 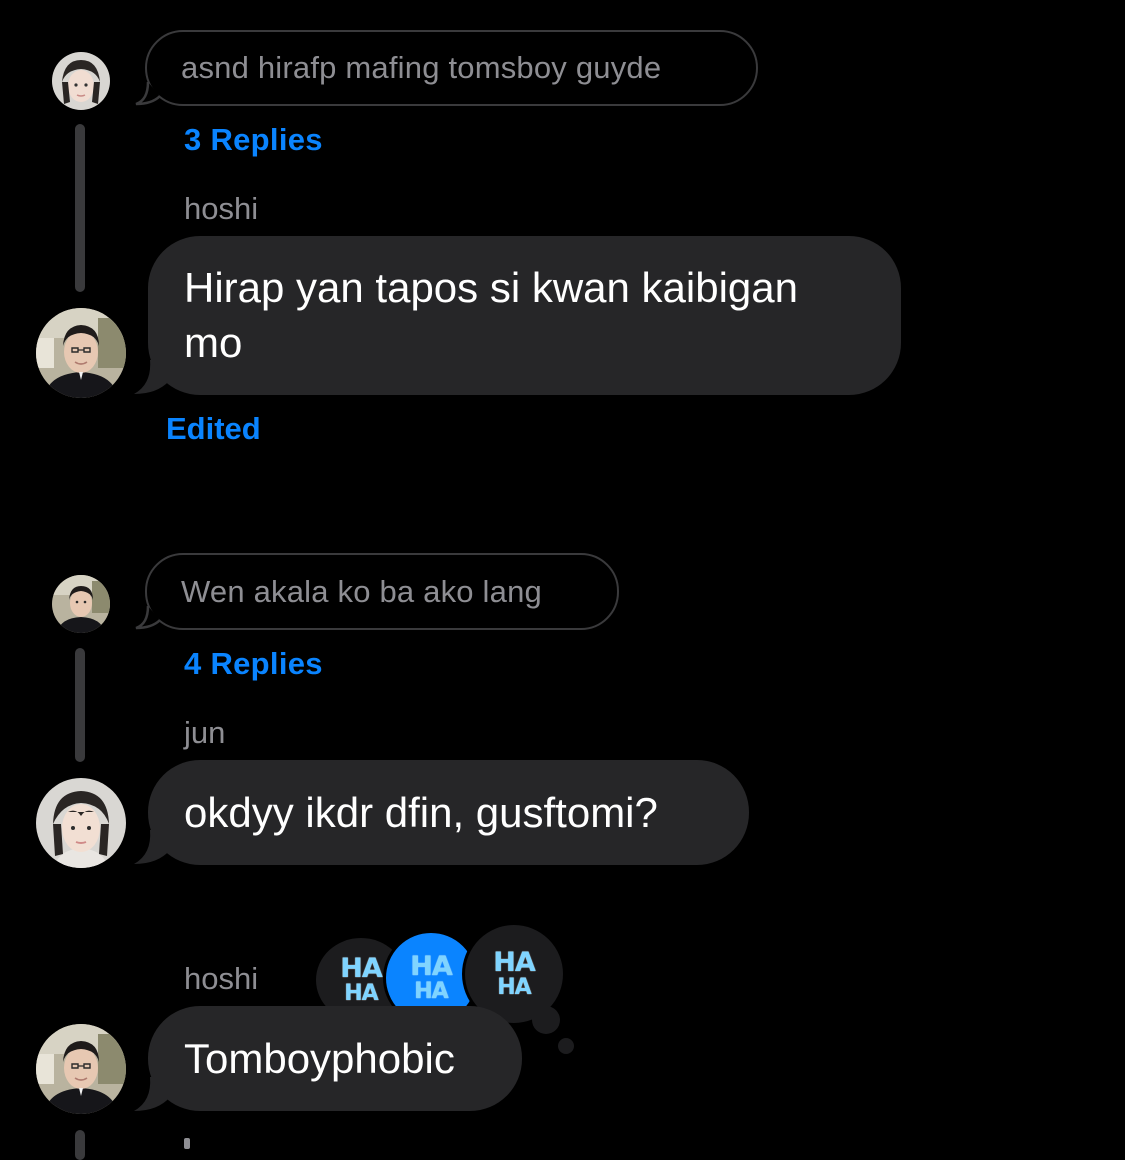 I want to click on reply-preview: asnd hirafp mafing tomsboy guyde, so click(x=451, y=68).